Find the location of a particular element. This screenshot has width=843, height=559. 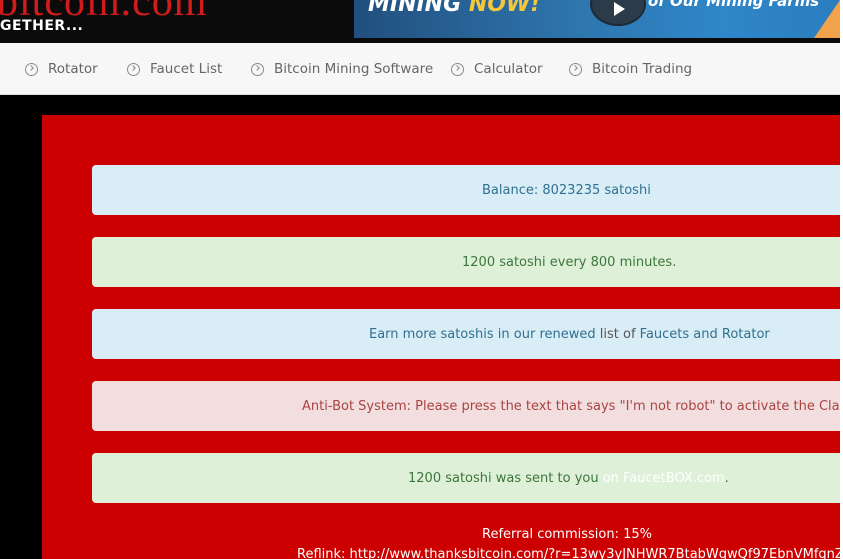

banner-corner-accent is located at coordinates (827, 19).